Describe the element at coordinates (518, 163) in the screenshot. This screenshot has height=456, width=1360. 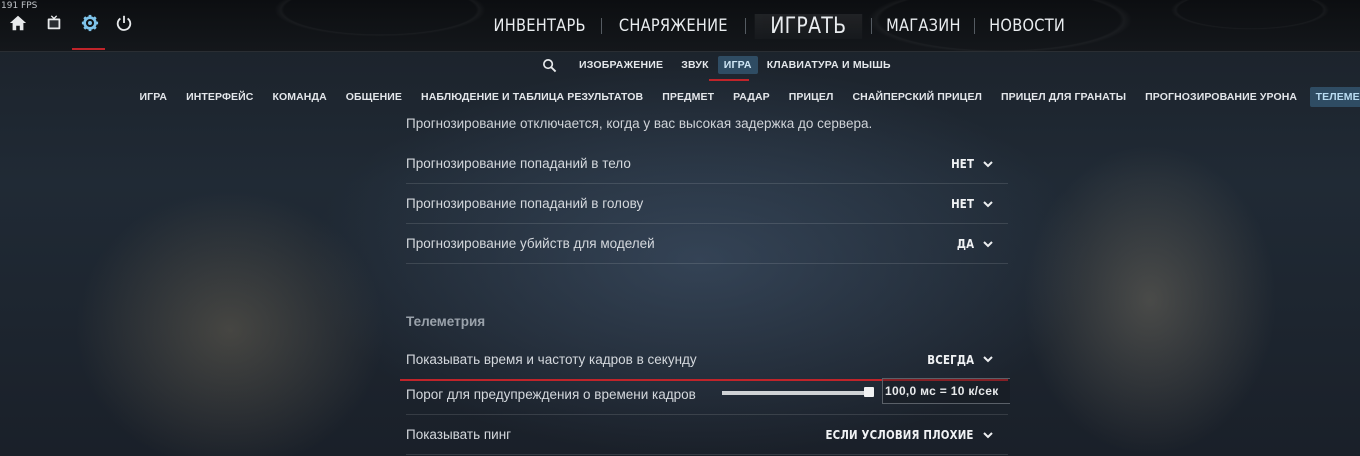
I see `setting-label: Прогнозирование попаданий в тело` at that location.